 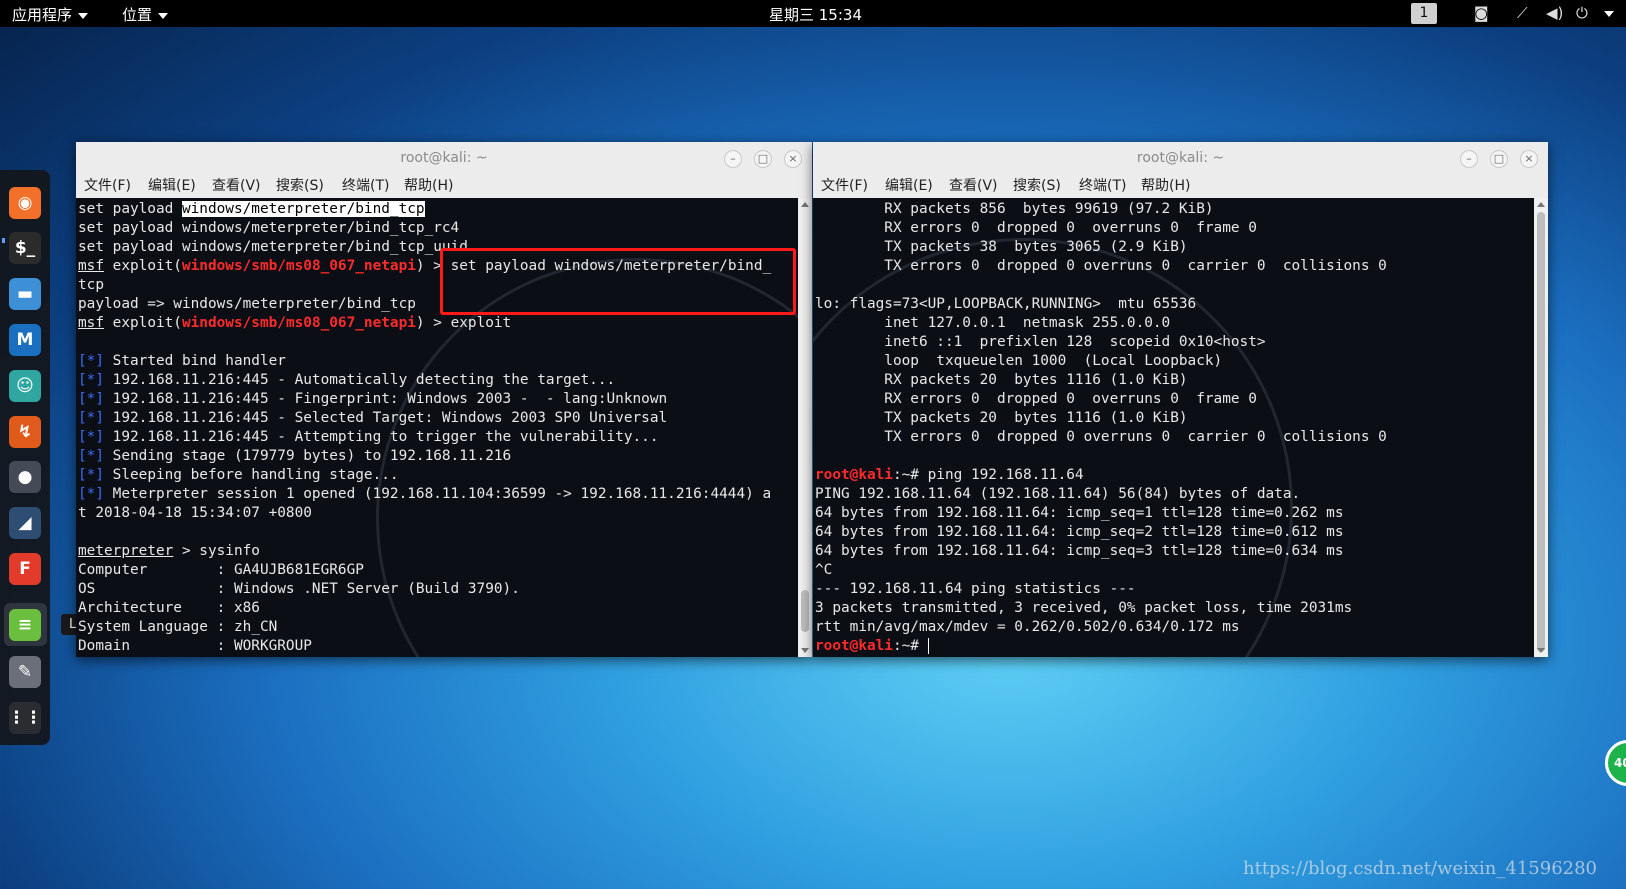 What do you see at coordinates (1554, 13) in the screenshot?
I see `volume-icon: ◀)` at bounding box center [1554, 13].